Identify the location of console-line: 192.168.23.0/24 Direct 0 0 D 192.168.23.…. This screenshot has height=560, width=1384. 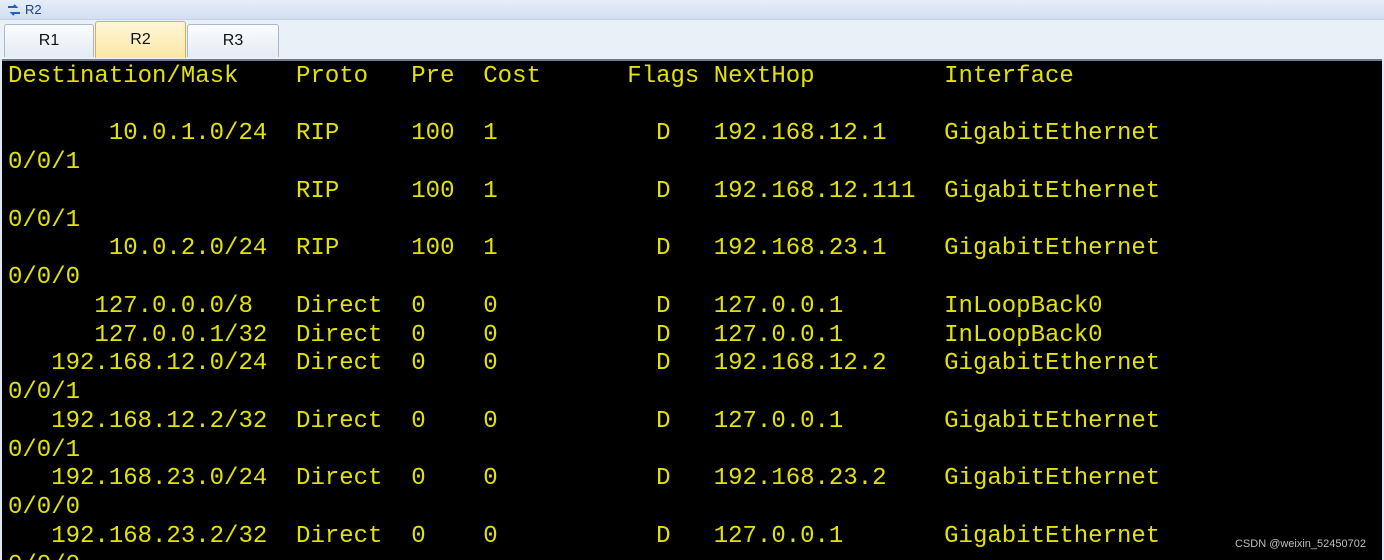
(584, 478).